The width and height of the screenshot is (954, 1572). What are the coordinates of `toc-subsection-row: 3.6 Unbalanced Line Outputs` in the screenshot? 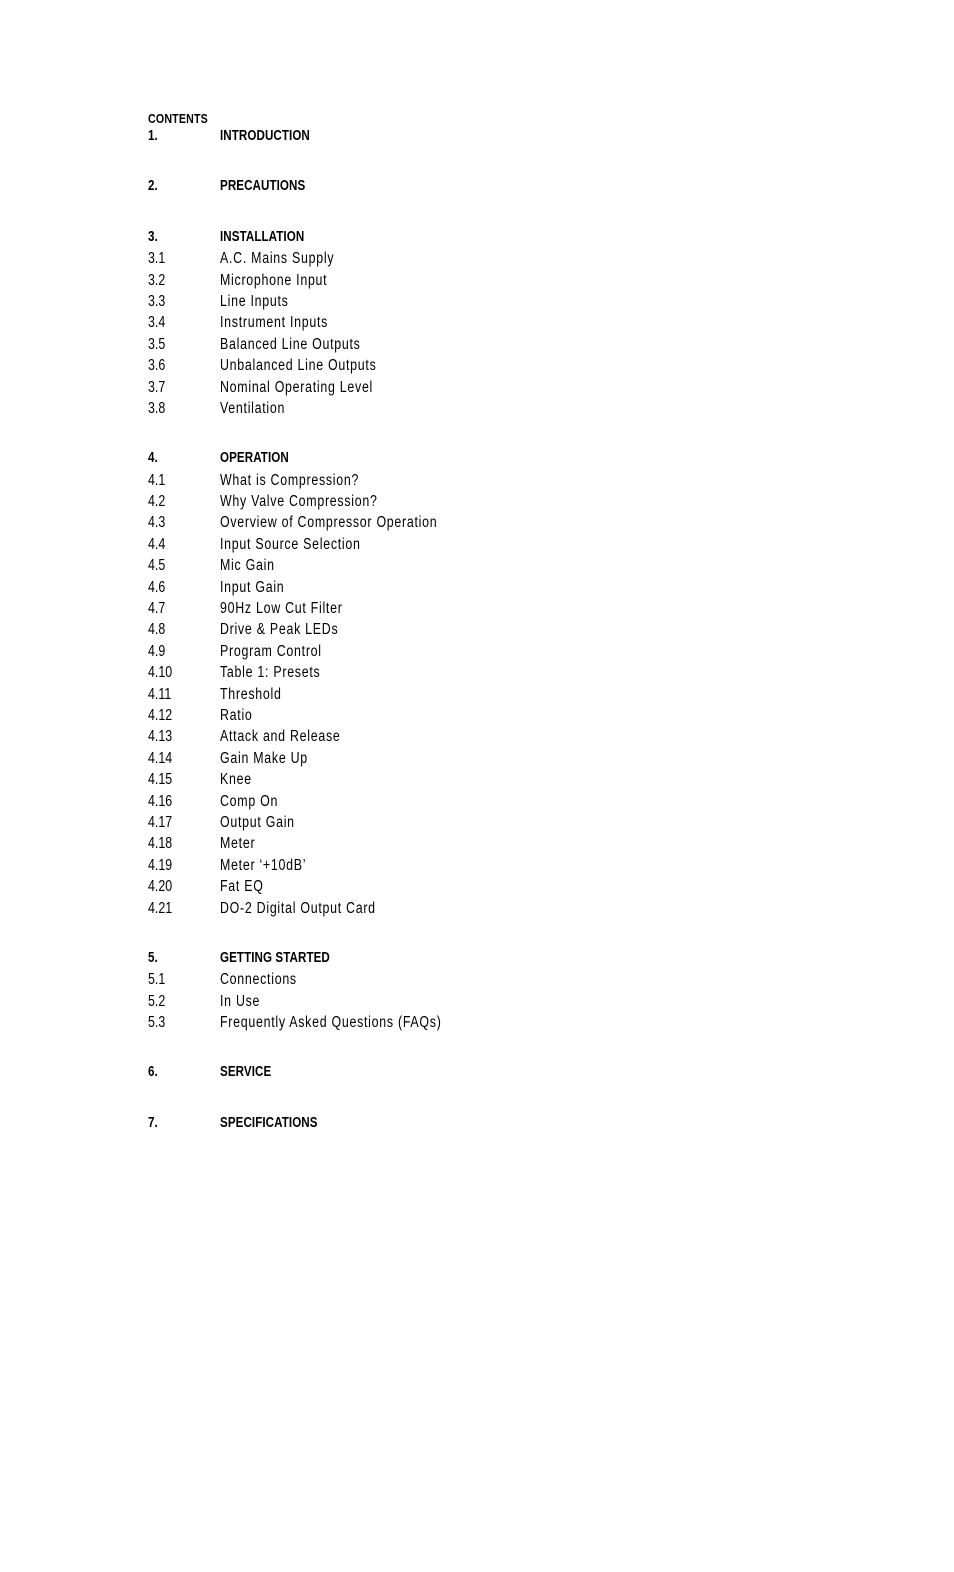 It's located at (498, 365).